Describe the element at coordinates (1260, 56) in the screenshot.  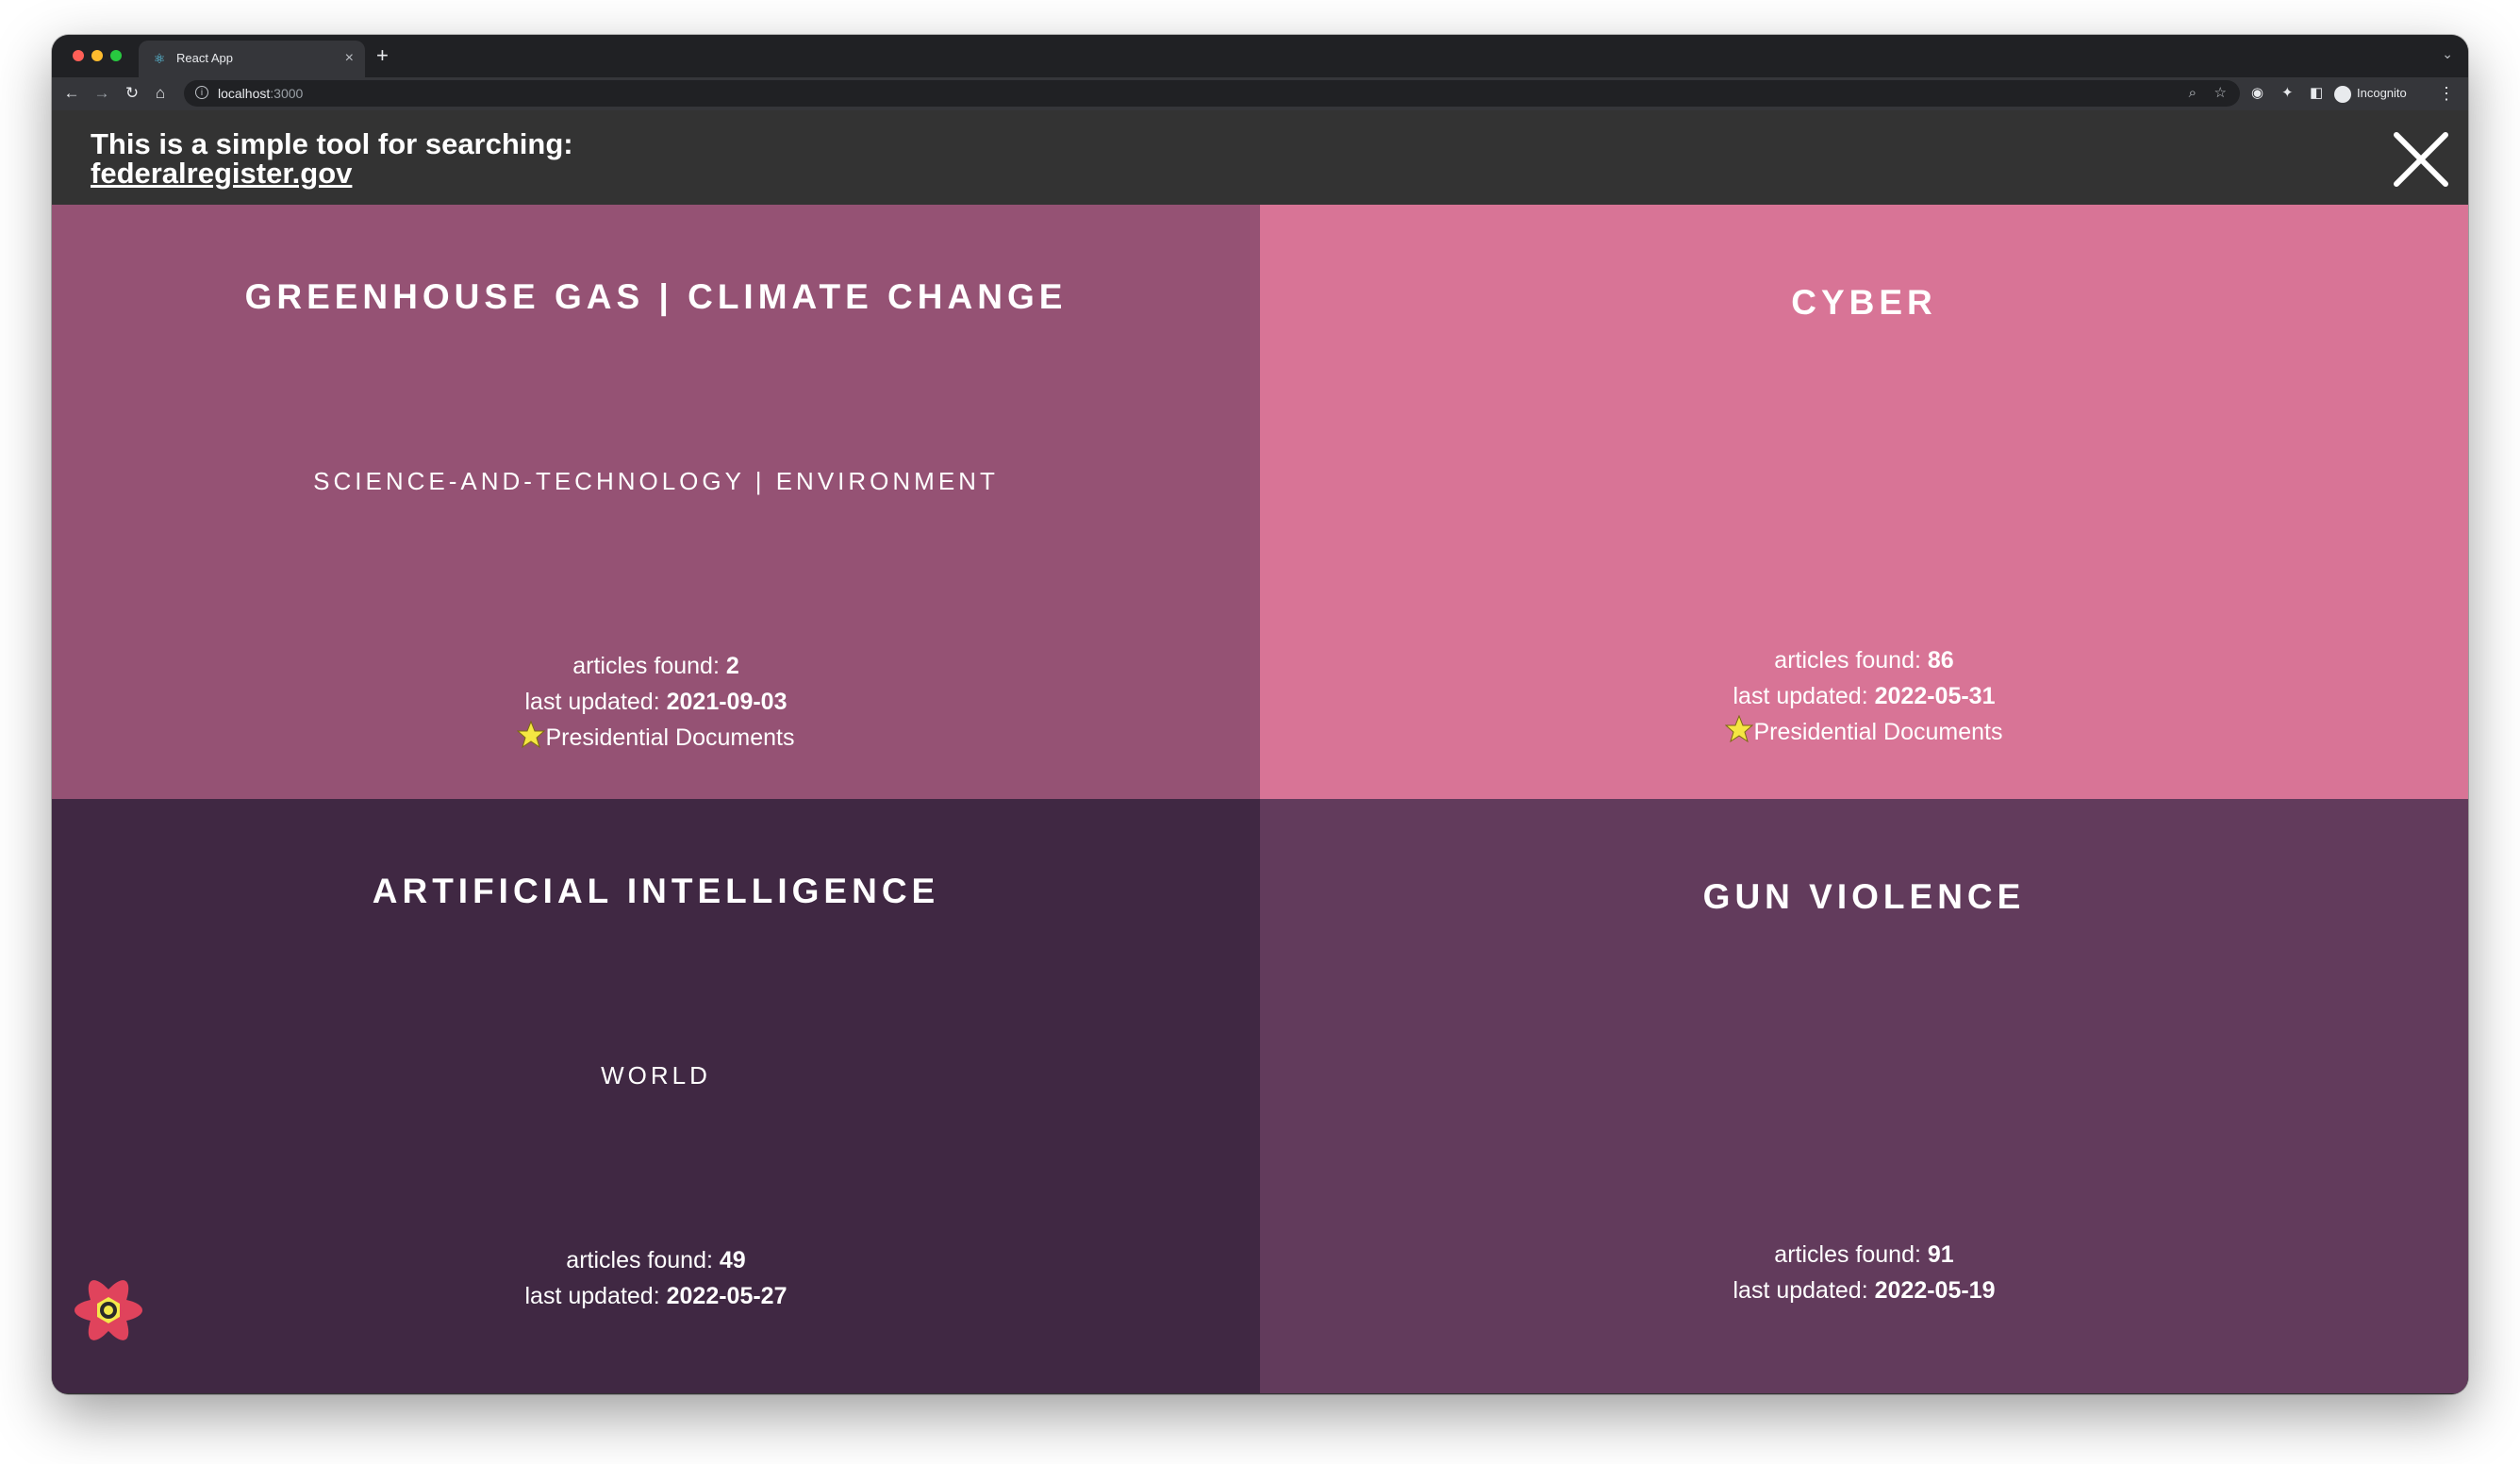
I see `tab-strip: ⚛ React App × + ⌄` at that location.